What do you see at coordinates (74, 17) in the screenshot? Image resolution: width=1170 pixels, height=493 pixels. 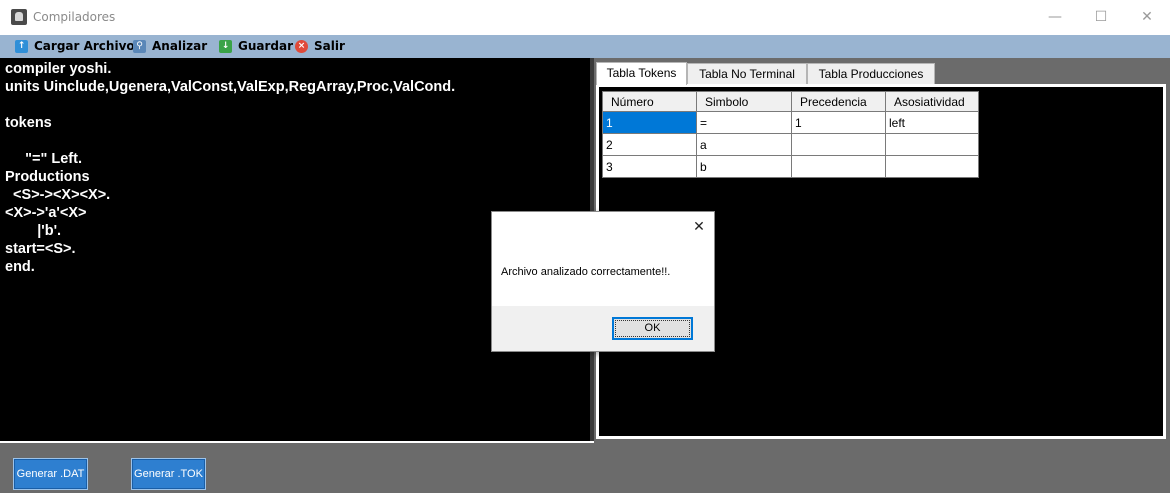 I see `window-title: Compiladores` at bounding box center [74, 17].